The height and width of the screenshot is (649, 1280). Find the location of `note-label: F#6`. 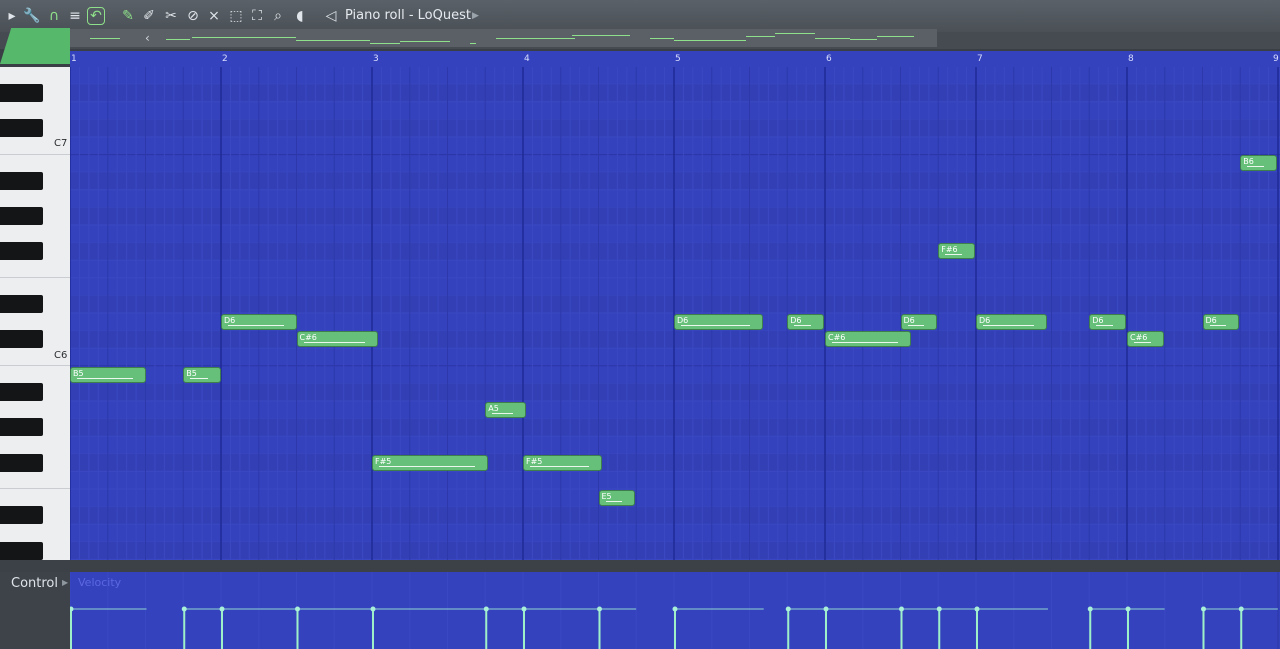

note-label: F#6 is located at coordinates (949, 250).